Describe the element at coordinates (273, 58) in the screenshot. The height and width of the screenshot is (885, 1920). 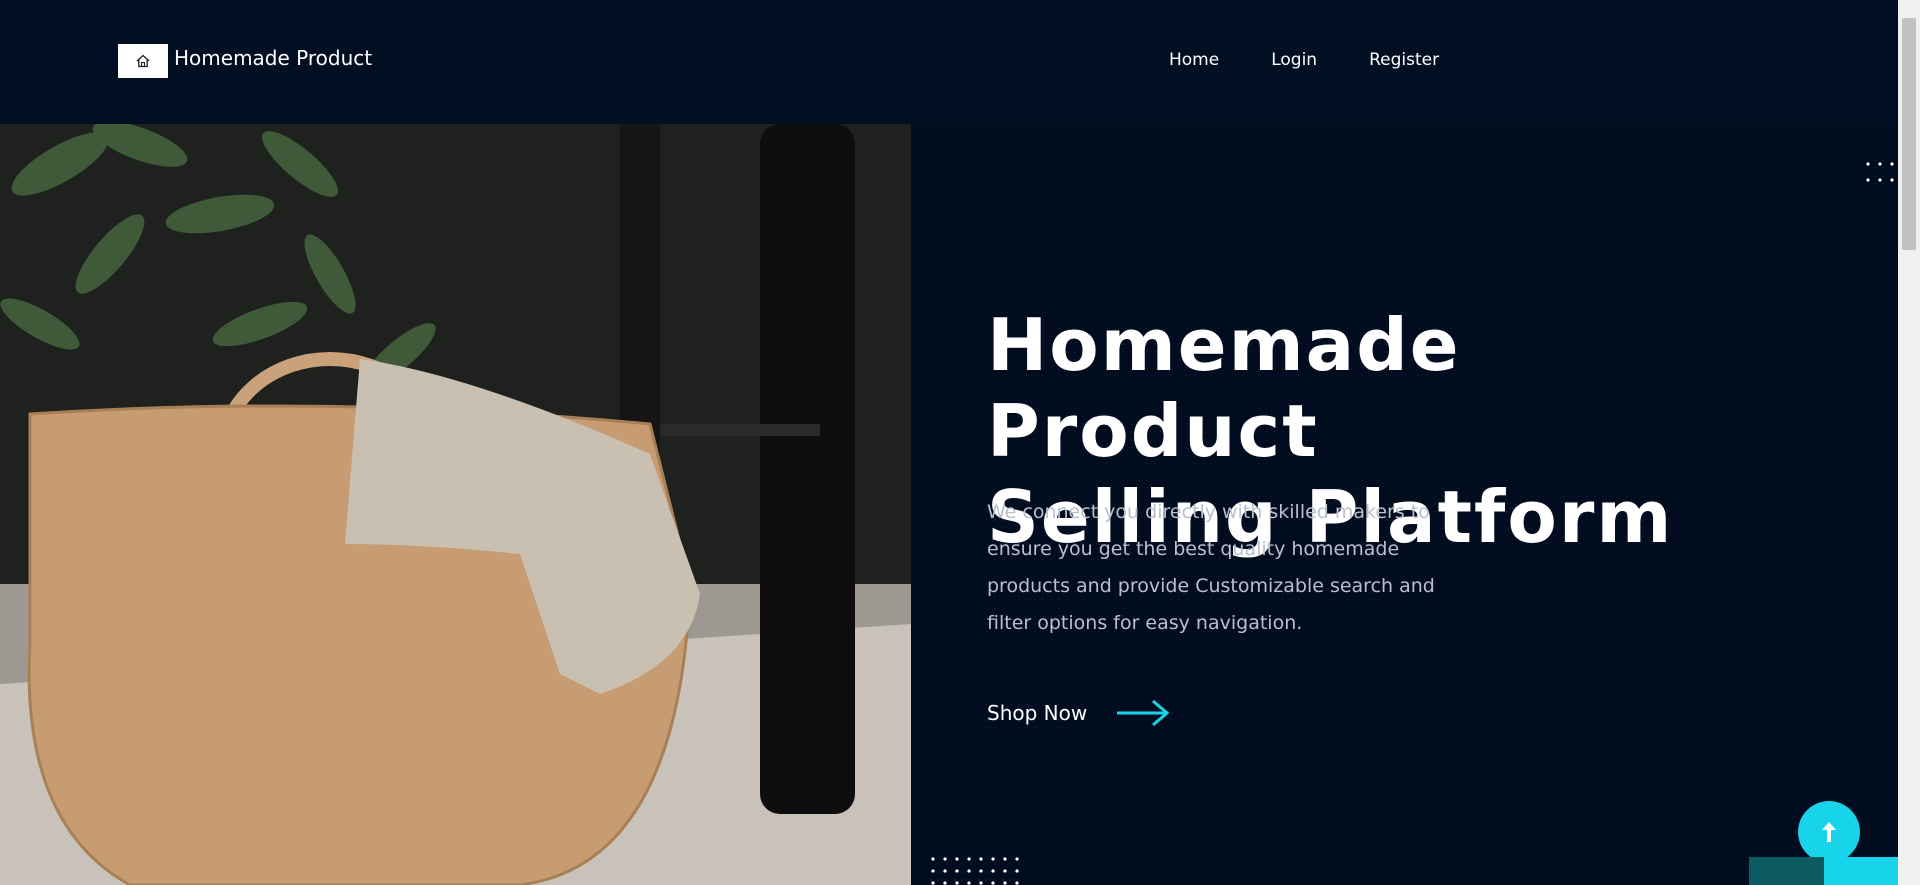
I see `brand-name: Homemade Product` at that location.